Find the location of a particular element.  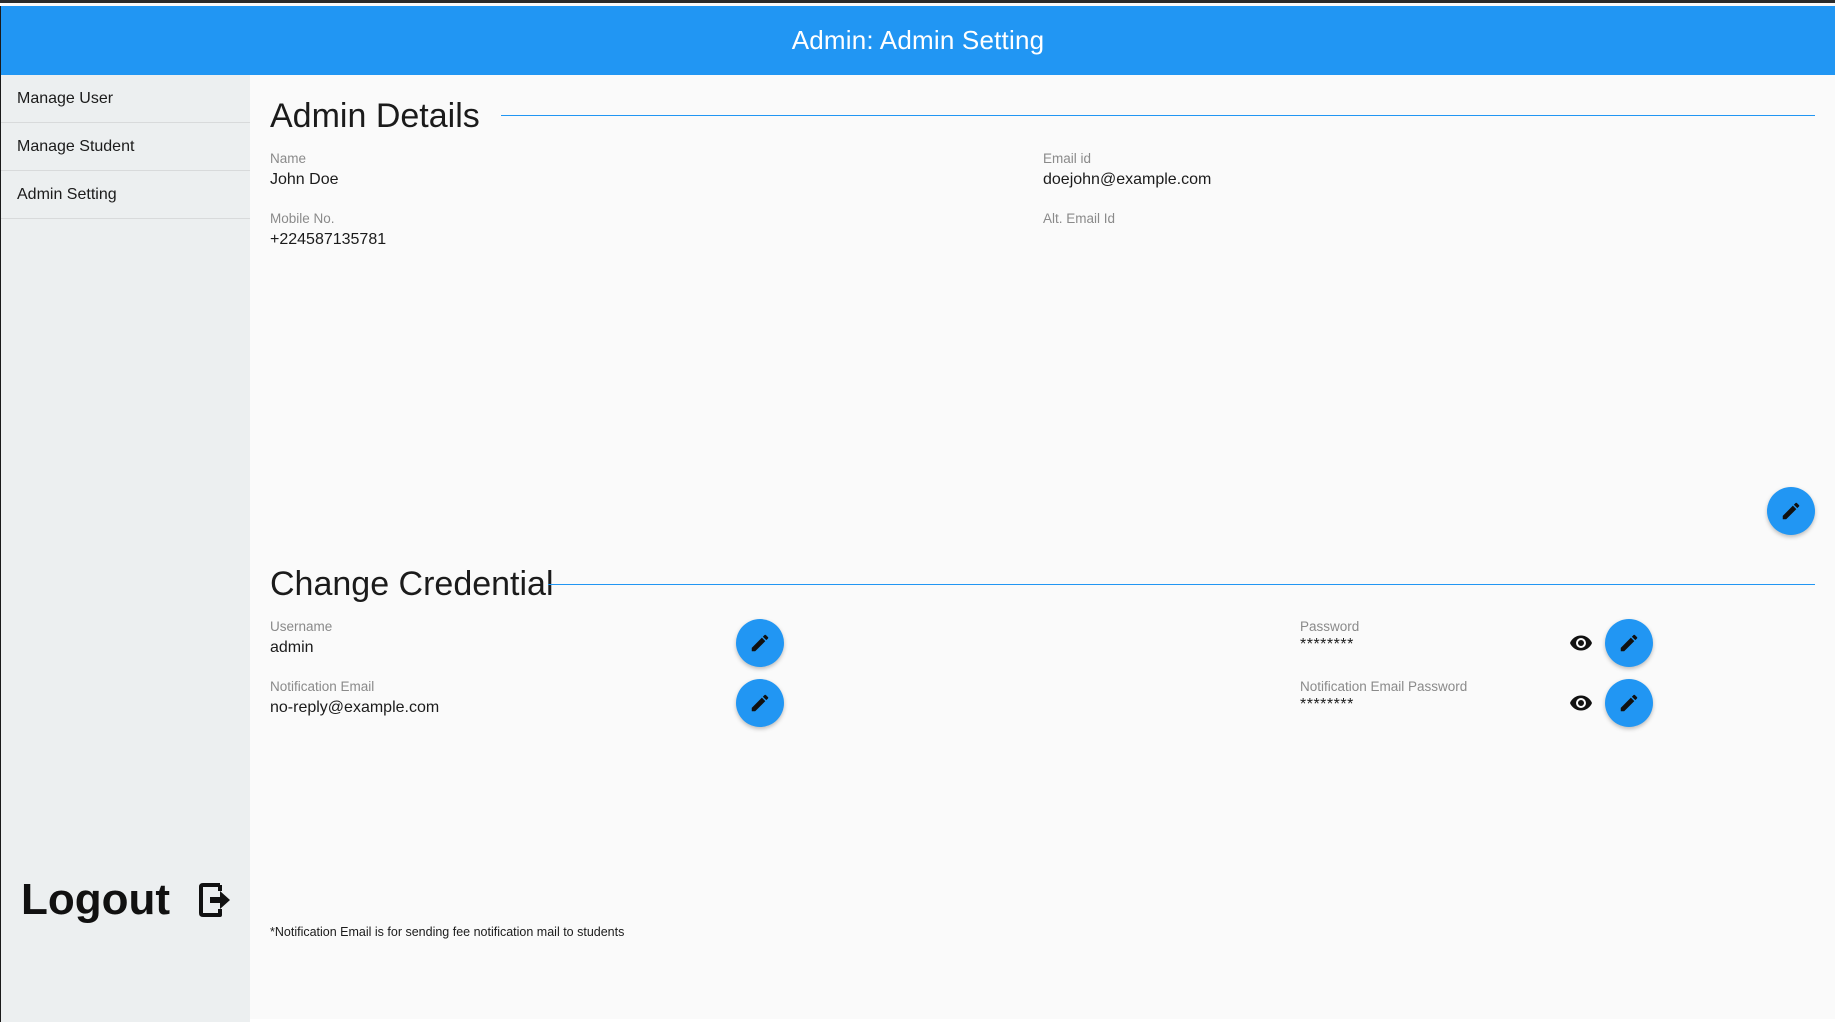

notification-email-field: Notification Email no-reply@example.com is located at coordinates (354, 698).